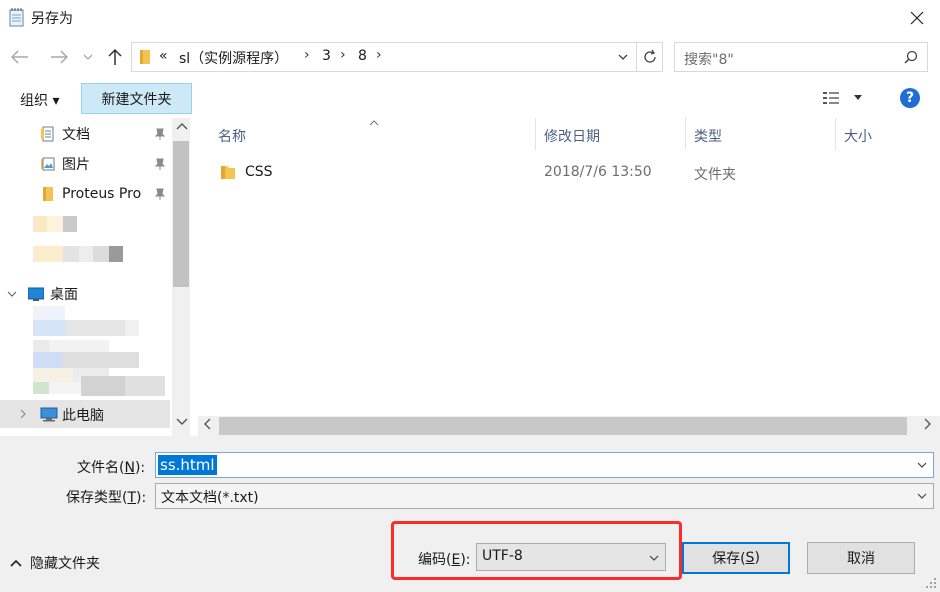 The width and height of the screenshot is (940, 592). I want to click on sidebar-item-pictures: 图片, so click(65, 164).